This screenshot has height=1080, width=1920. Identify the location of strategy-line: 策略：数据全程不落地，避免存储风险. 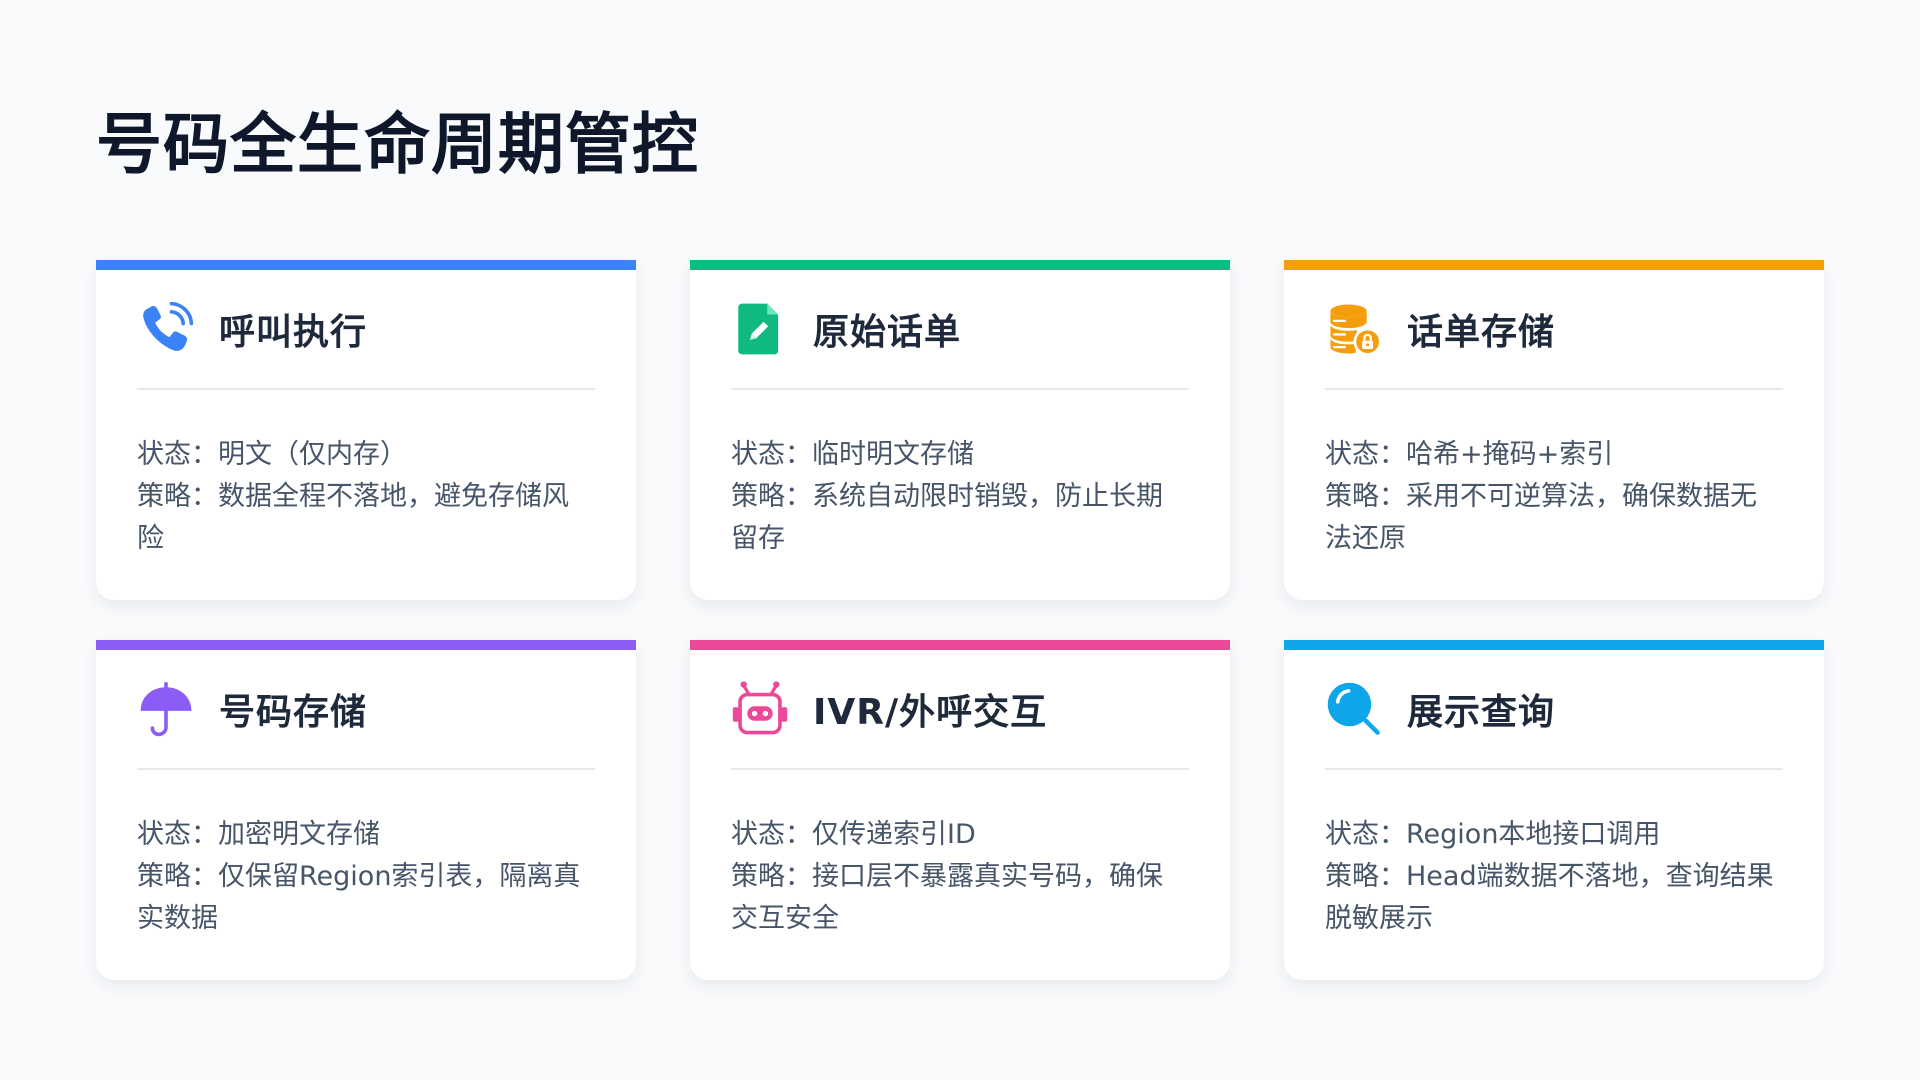
(366, 518).